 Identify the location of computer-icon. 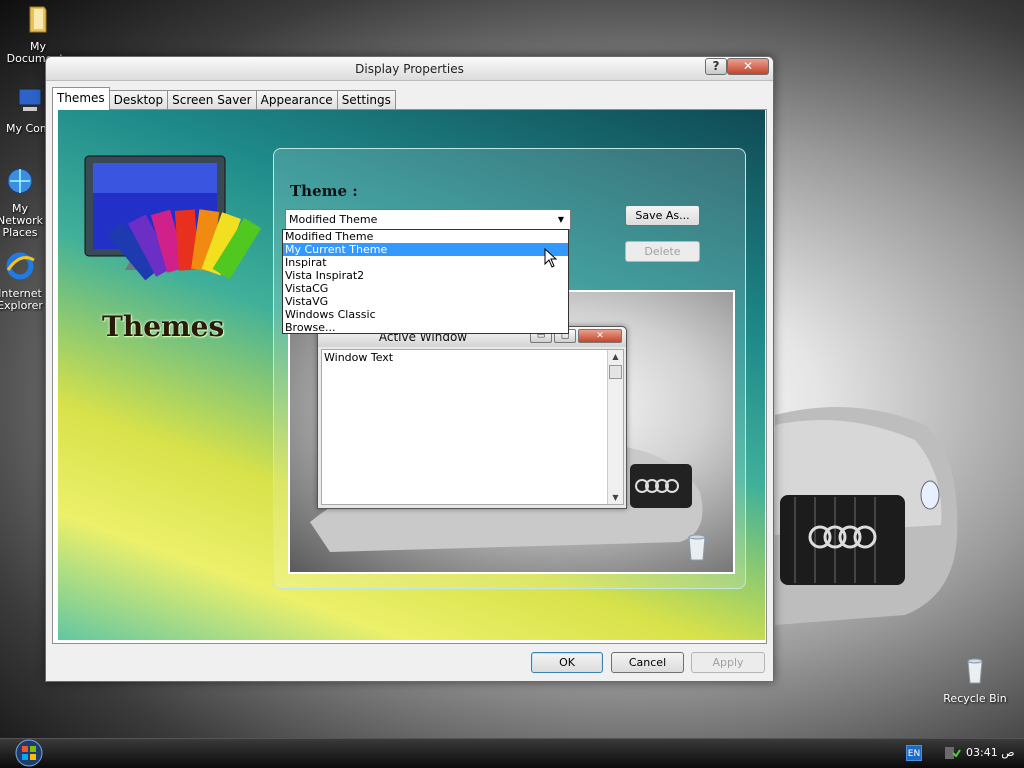
(30, 99).